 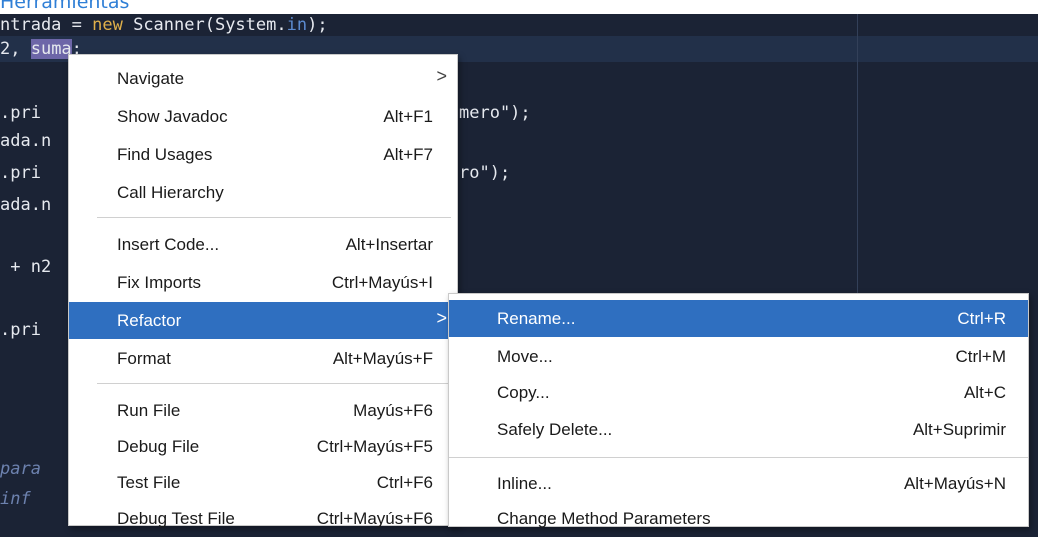 What do you see at coordinates (263, 446) in the screenshot?
I see `menu-item-debug-file: Debug File Ctrl+Mayús+F5` at bounding box center [263, 446].